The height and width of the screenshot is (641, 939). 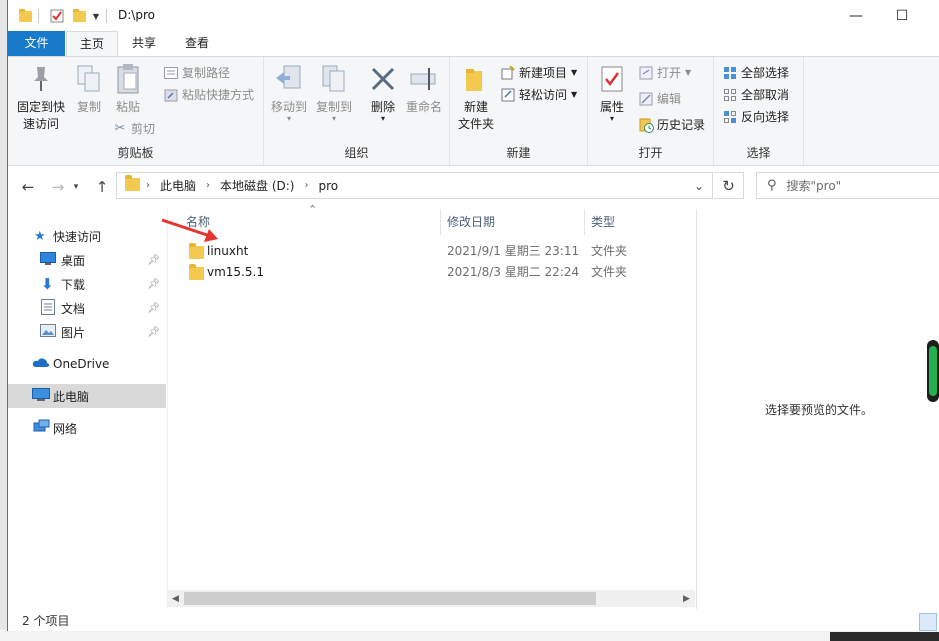 What do you see at coordinates (175, 598) in the screenshot?
I see `scroll-left-icon: ◀` at bounding box center [175, 598].